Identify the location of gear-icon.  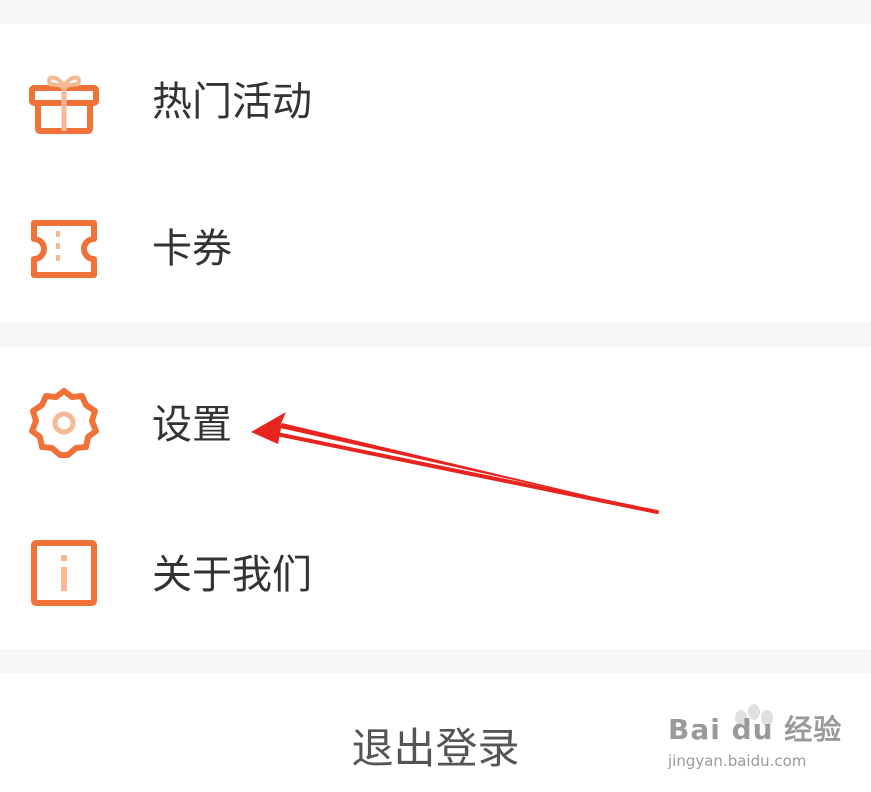
(64, 423).